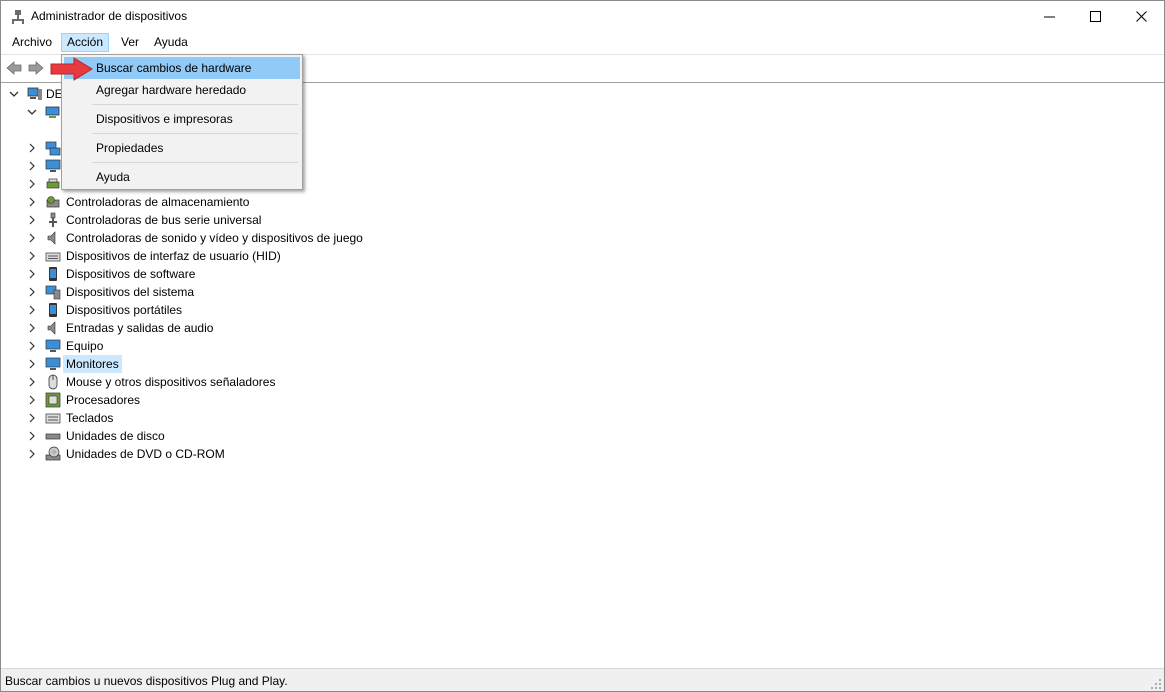 Image resolution: width=1165 pixels, height=692 pixels. What do you see at coordinates (53, 453) in the screenshot?
I see `dvd-drive-icon` at bounding box center [53, 453].